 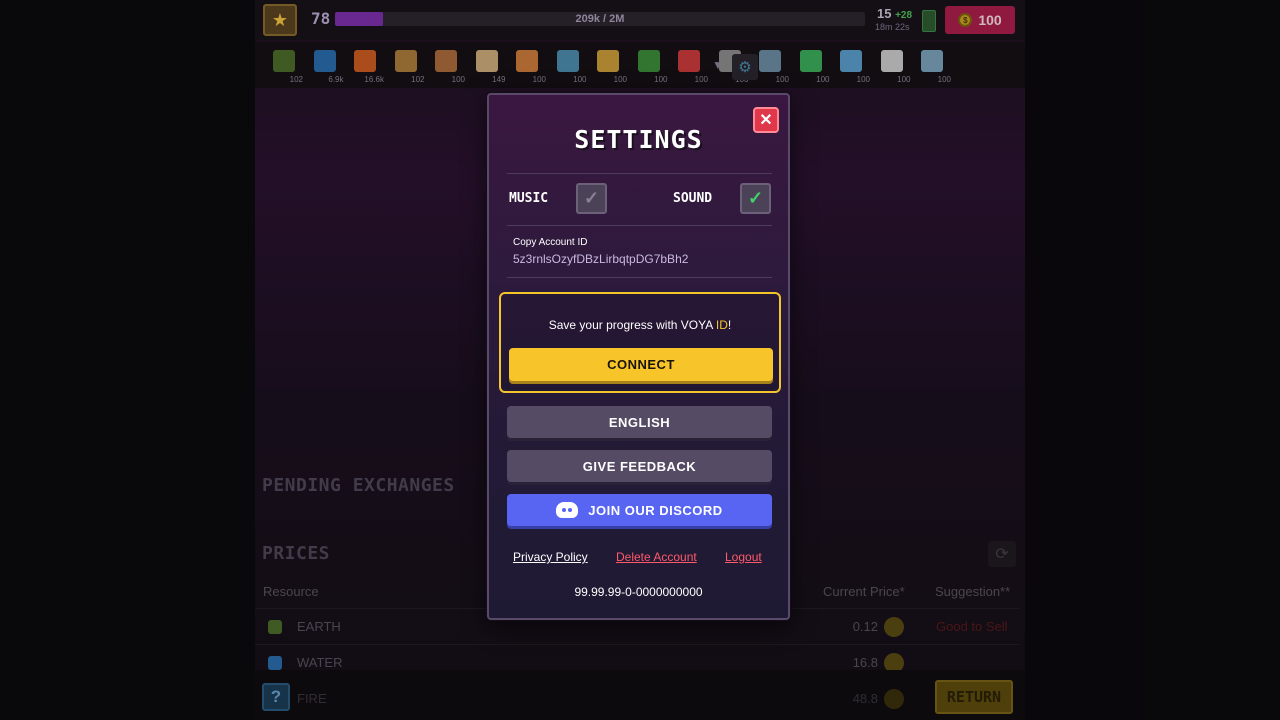 What do you see at coordinates (641, 364) in the screenshot?
I see `connect-button: CONNECT` at bounding box center [641, 364].